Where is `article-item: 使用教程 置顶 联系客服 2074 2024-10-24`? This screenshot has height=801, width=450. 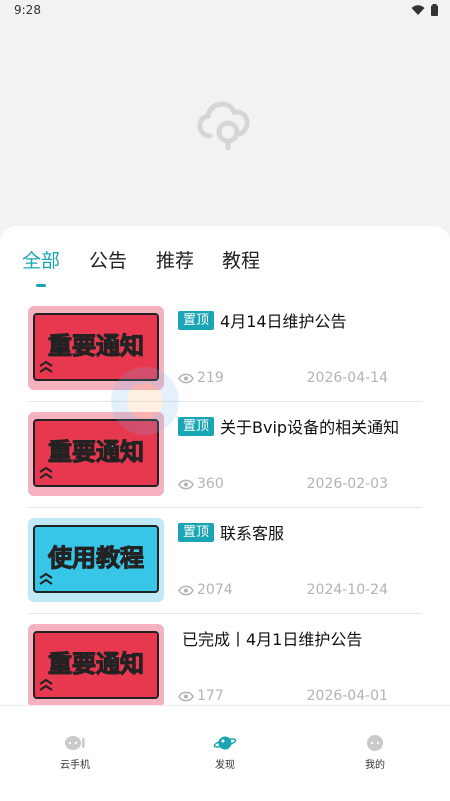
article-item: 使用教程 置顶 联系客服 2074 2024-10-24 is located at coordinates (225, 561).